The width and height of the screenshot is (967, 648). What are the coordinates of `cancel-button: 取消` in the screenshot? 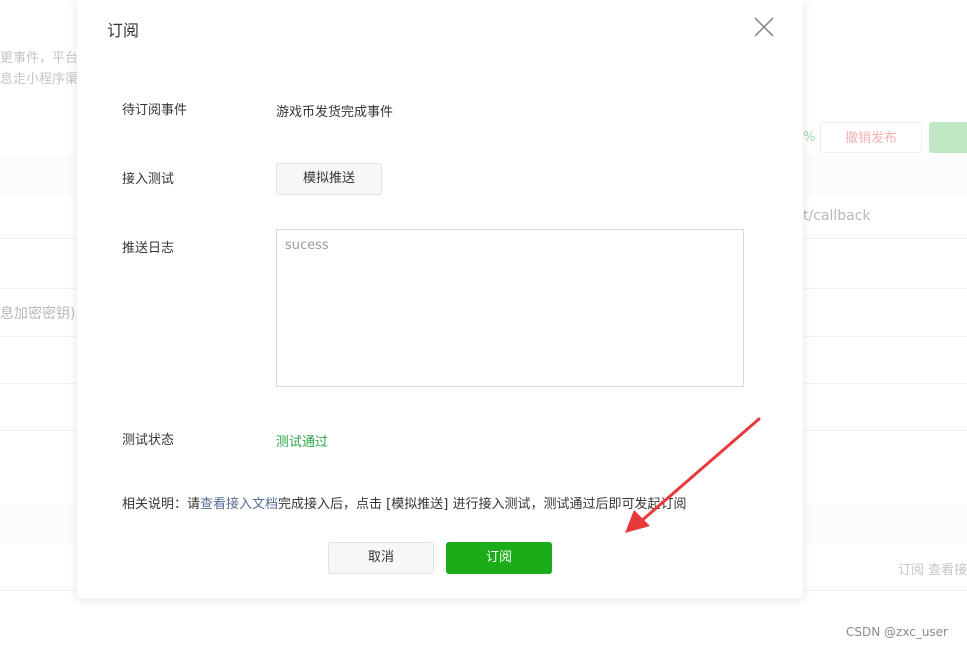 It's located at (381, 558).